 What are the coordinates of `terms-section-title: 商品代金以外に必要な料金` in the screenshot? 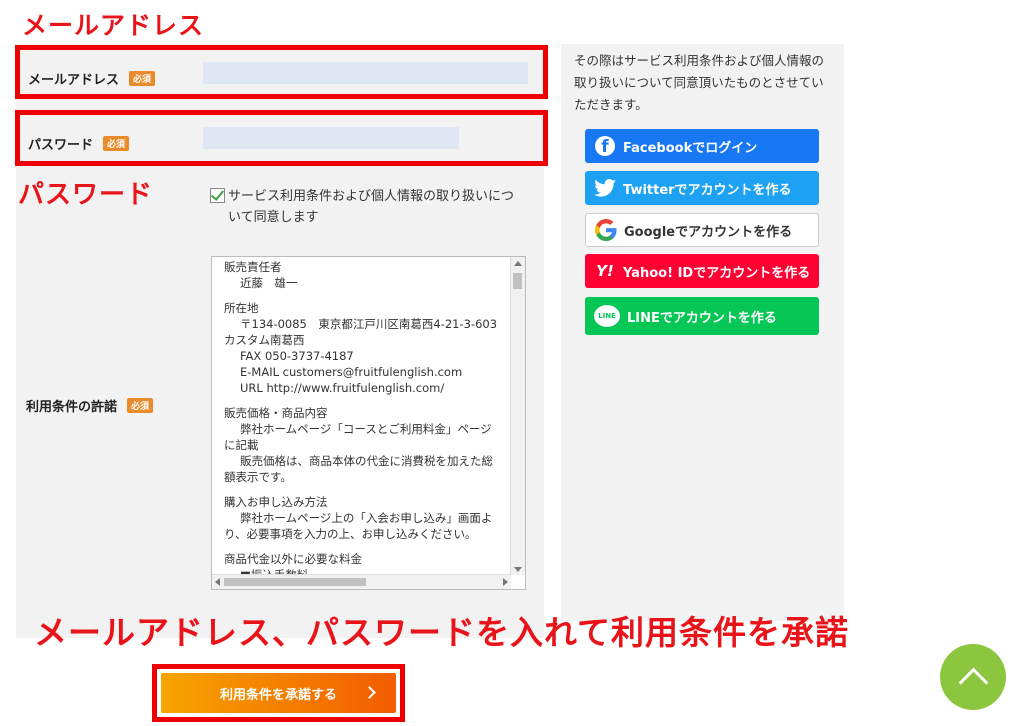 It's located at (293, 559).